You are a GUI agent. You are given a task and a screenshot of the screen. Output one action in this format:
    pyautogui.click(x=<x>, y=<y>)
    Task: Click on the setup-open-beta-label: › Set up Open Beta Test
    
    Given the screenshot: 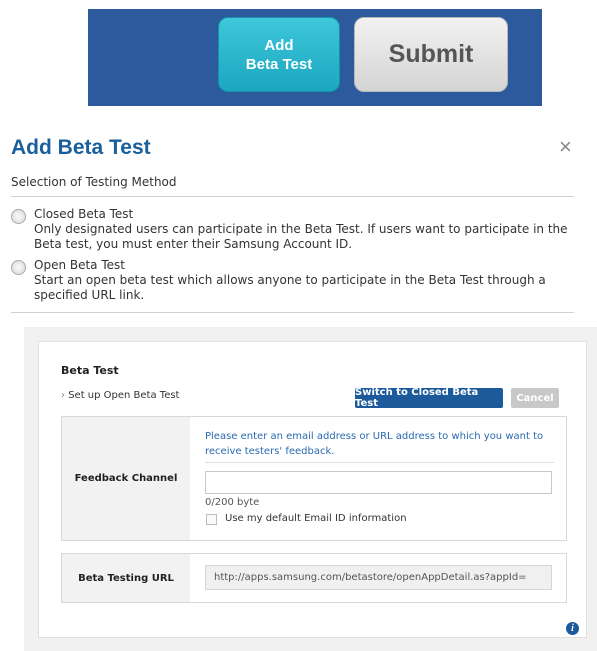 What is the action you would take?
    pyautogui.click(x=120, y=395)
    